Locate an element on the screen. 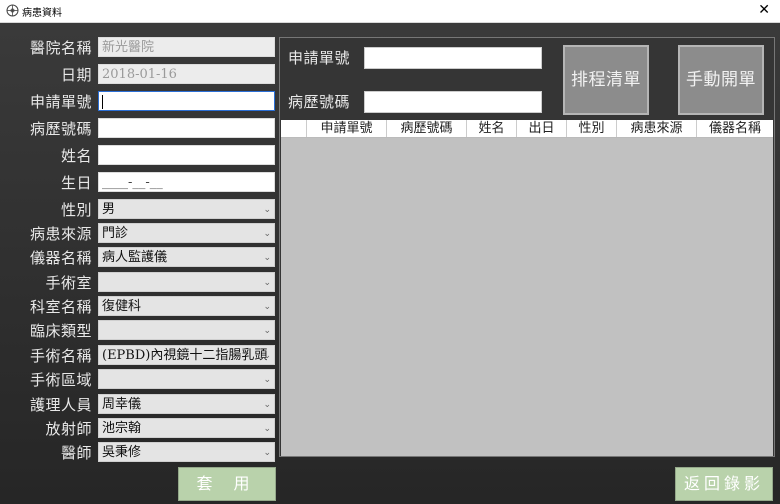  date-label: 日期 is located at coordinates (76, 75).